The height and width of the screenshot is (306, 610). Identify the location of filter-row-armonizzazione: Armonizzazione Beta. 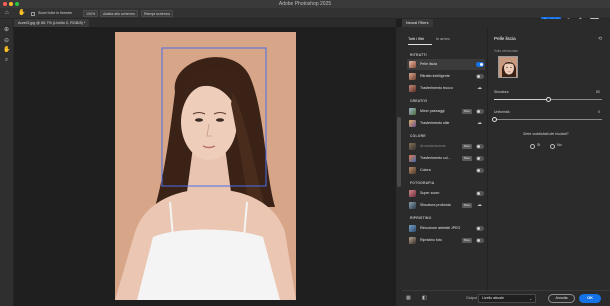
(446, 146).